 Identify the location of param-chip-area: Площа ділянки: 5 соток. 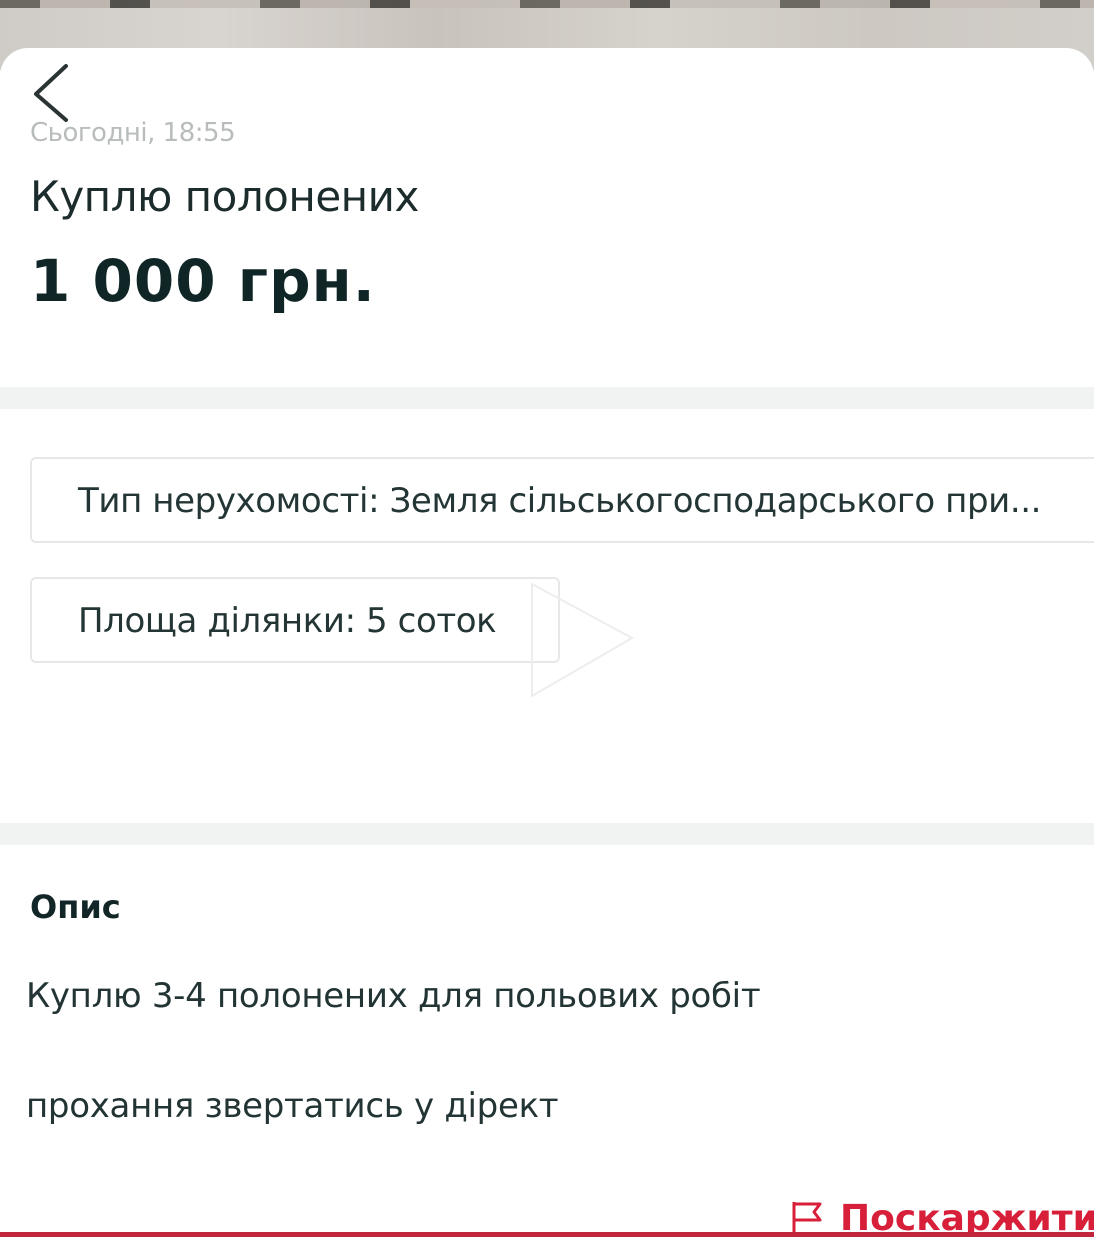
(295, 620).